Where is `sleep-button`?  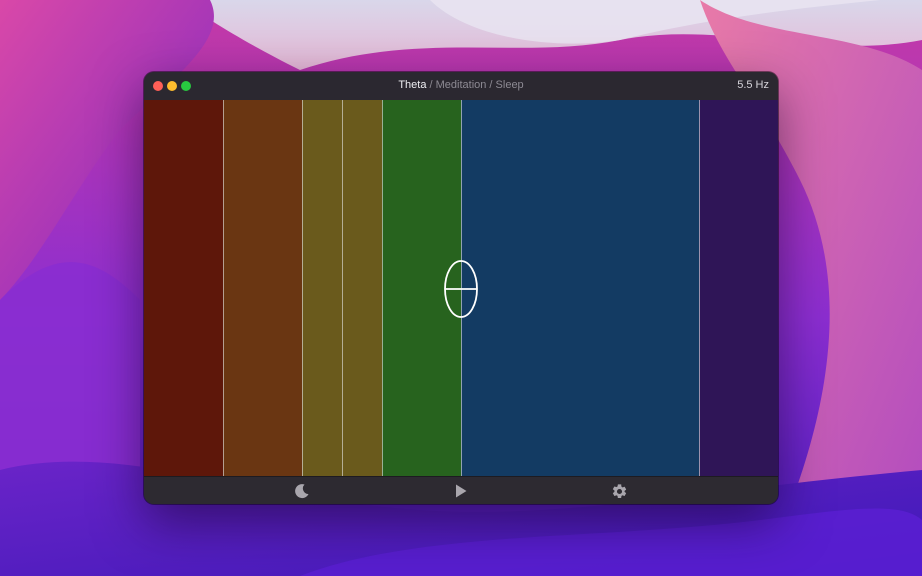
sleep-button is located at coordinates (302, 491).